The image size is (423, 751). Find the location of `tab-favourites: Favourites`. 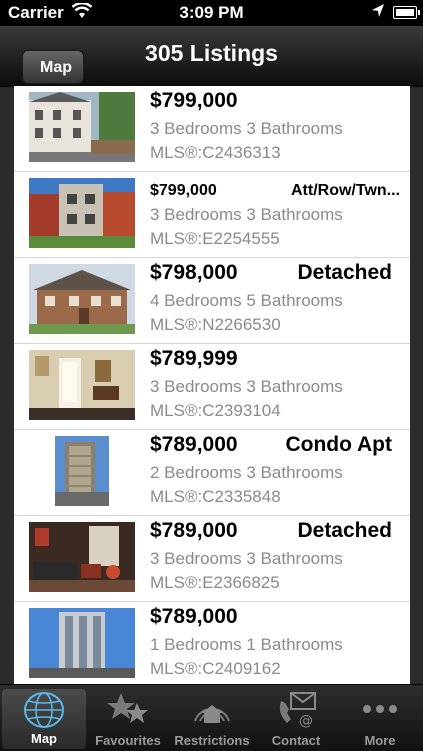

tab-favourites: Favourites is located at coordinates (128, 718).